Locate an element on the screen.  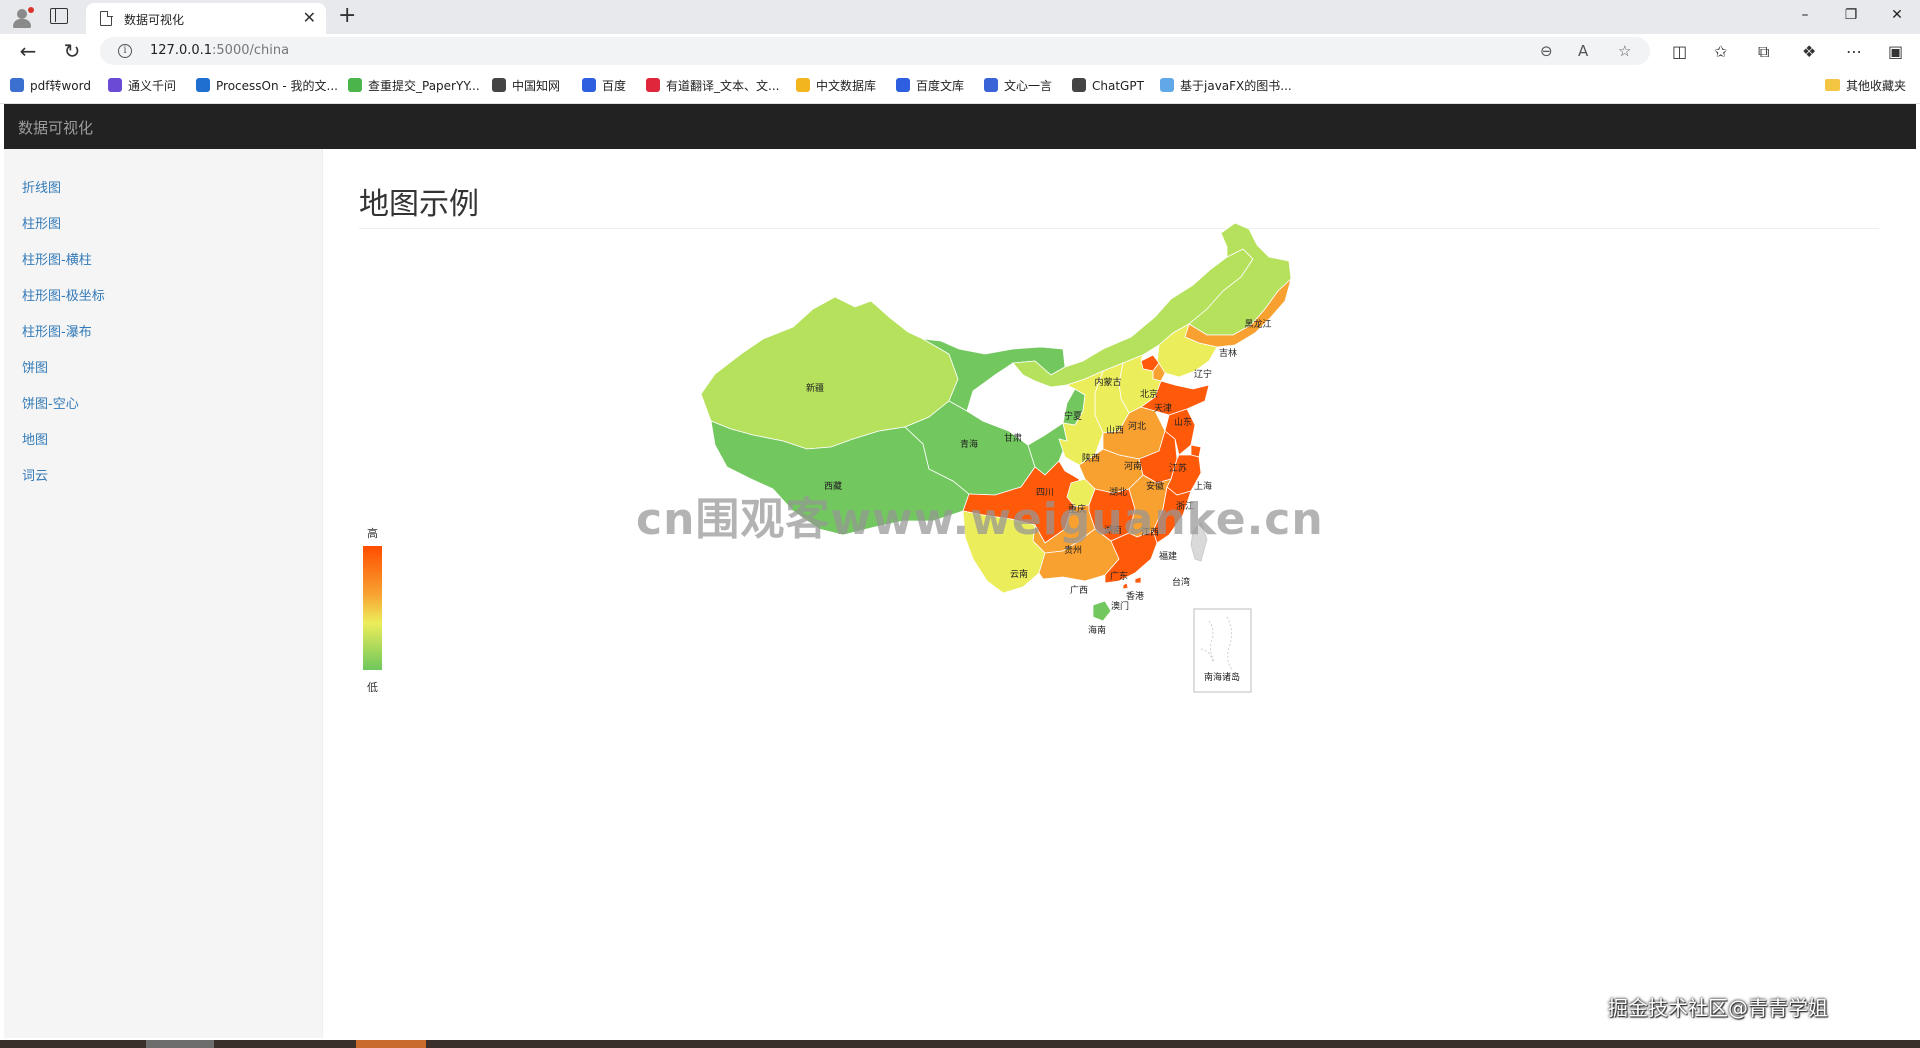
bookmark-item: 文心一言 is located at coordinates (1018, 86).